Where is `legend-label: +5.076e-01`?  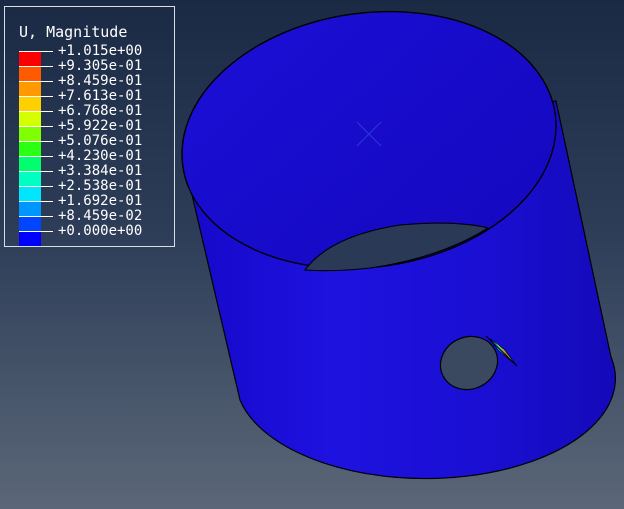
legend-label: +5.076e-01 is located at coordinates (100, 141).